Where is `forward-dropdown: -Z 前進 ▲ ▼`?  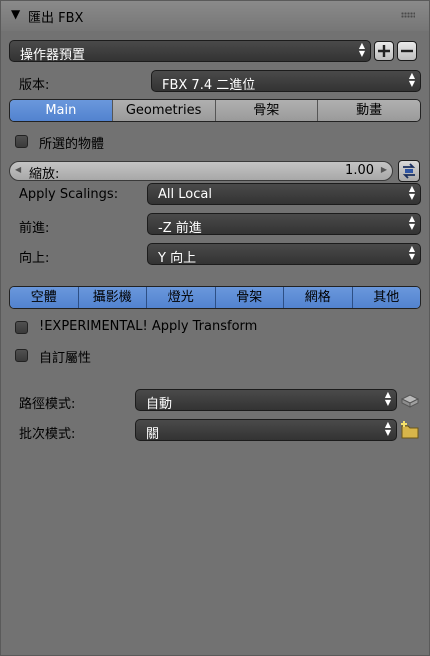
forward-dropdown: -Z 前進 ▲ ▼ is located at coordinates (284, 224).